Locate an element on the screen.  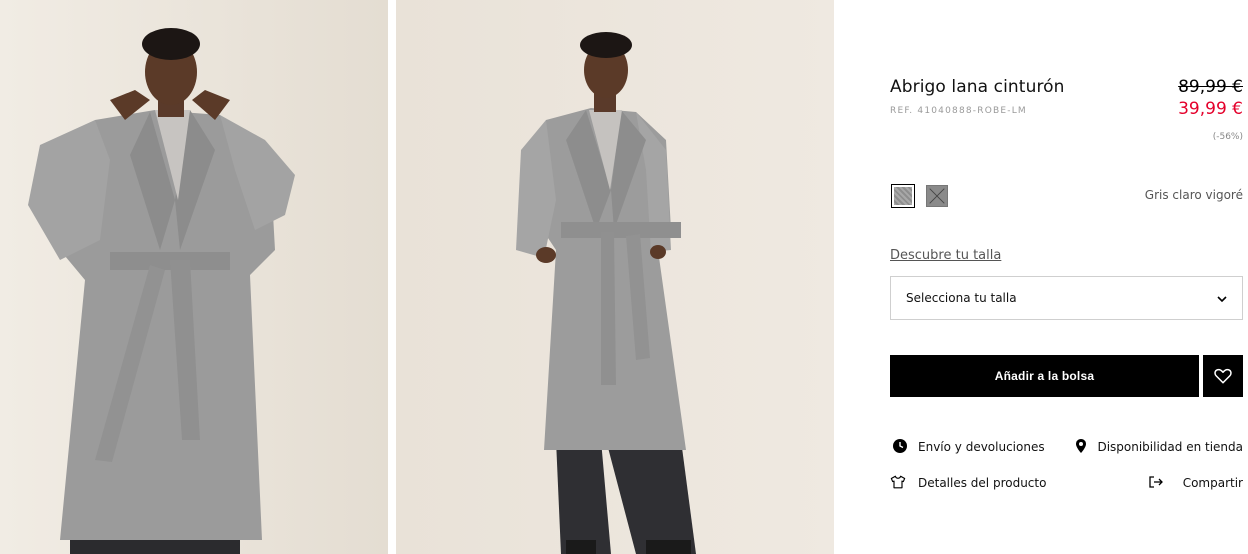
tshirt-icon is located at coordinates (898, 482).